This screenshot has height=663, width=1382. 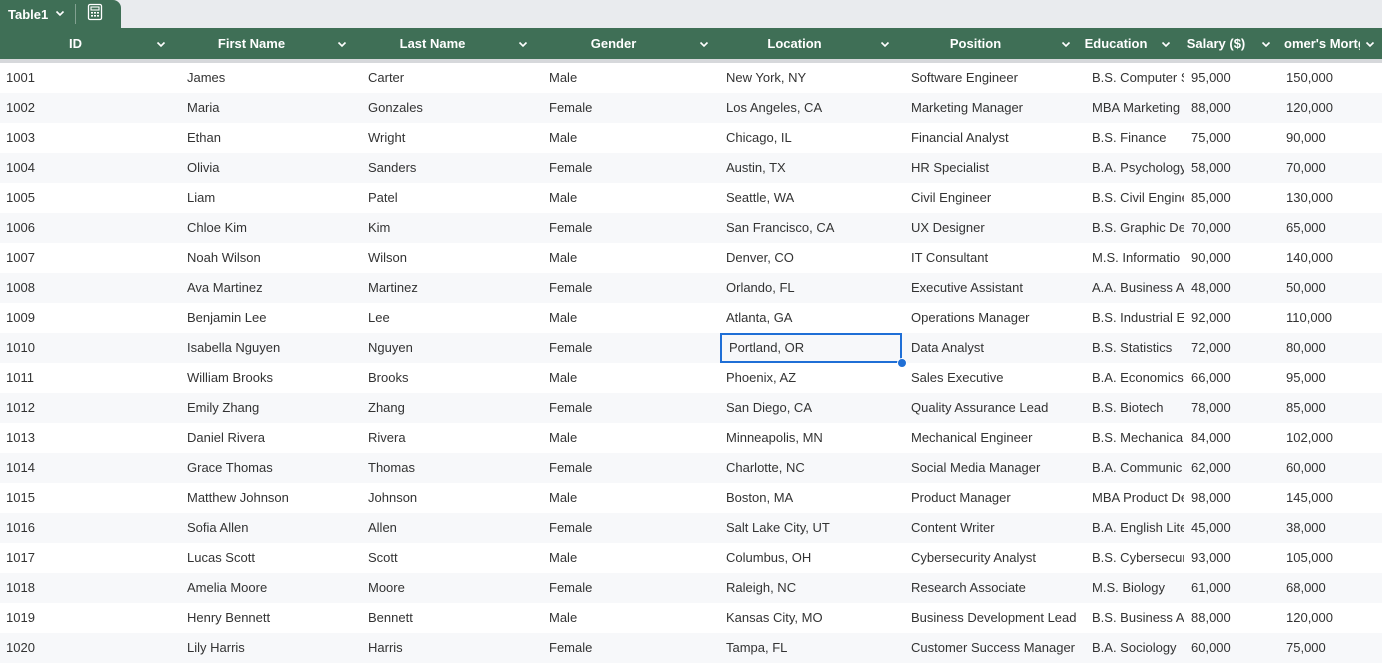 I want to click on table-cell-education: B.S. Mechanica, so click(x=1135, y=438).